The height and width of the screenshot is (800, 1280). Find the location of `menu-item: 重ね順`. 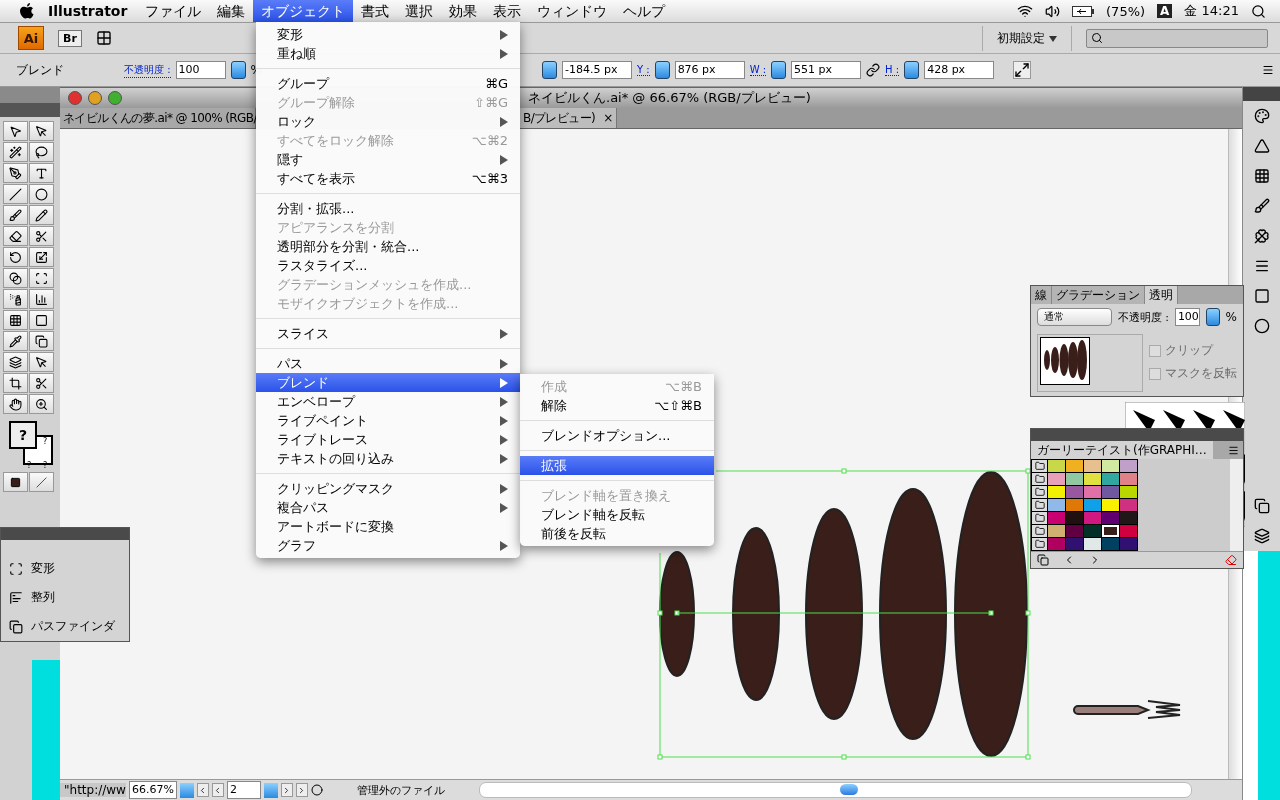

menu-item: 重ね順 is located at coordinates (388, 53).